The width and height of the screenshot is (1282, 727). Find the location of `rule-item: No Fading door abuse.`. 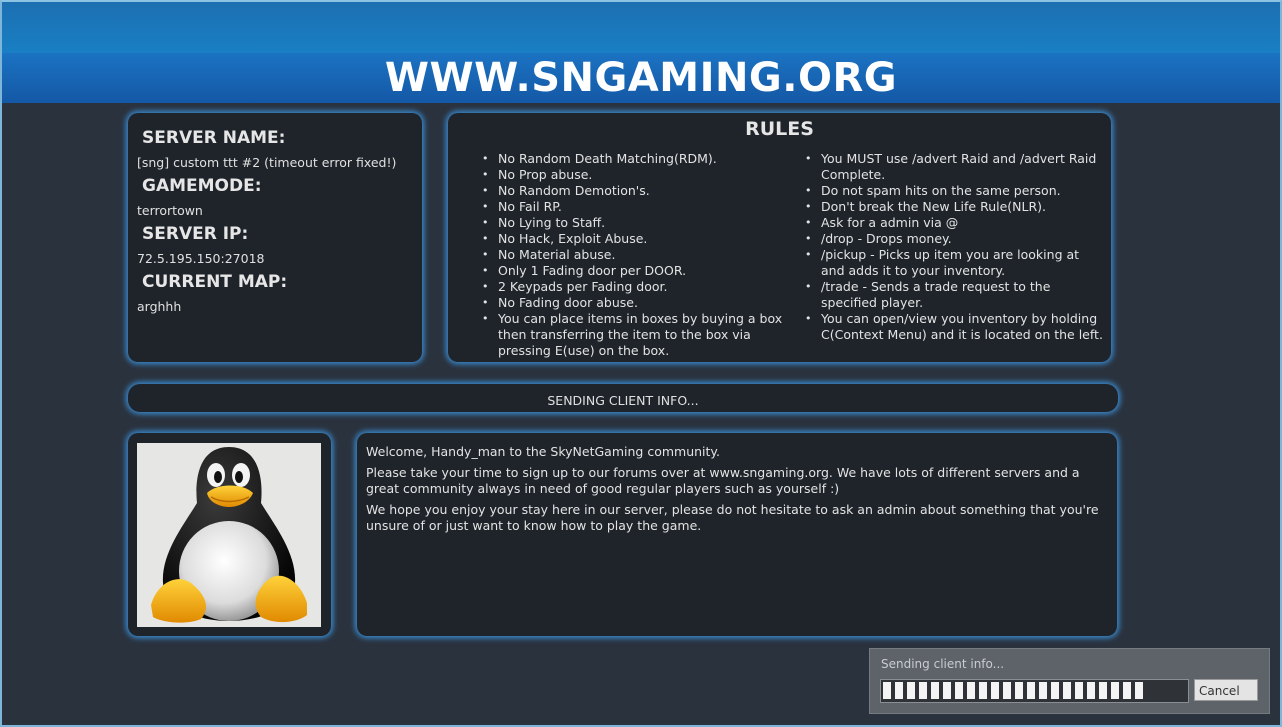

rule-item: No Fading door abuse. is located at coordinates (635, 303).